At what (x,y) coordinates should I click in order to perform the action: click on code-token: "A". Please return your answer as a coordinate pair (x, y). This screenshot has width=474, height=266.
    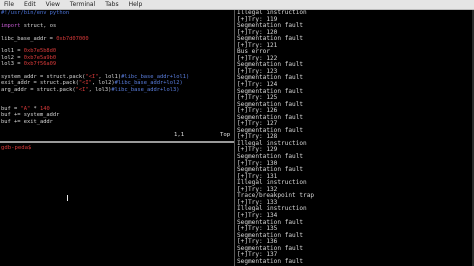
    Looking at the image, I should click on (25, 108).